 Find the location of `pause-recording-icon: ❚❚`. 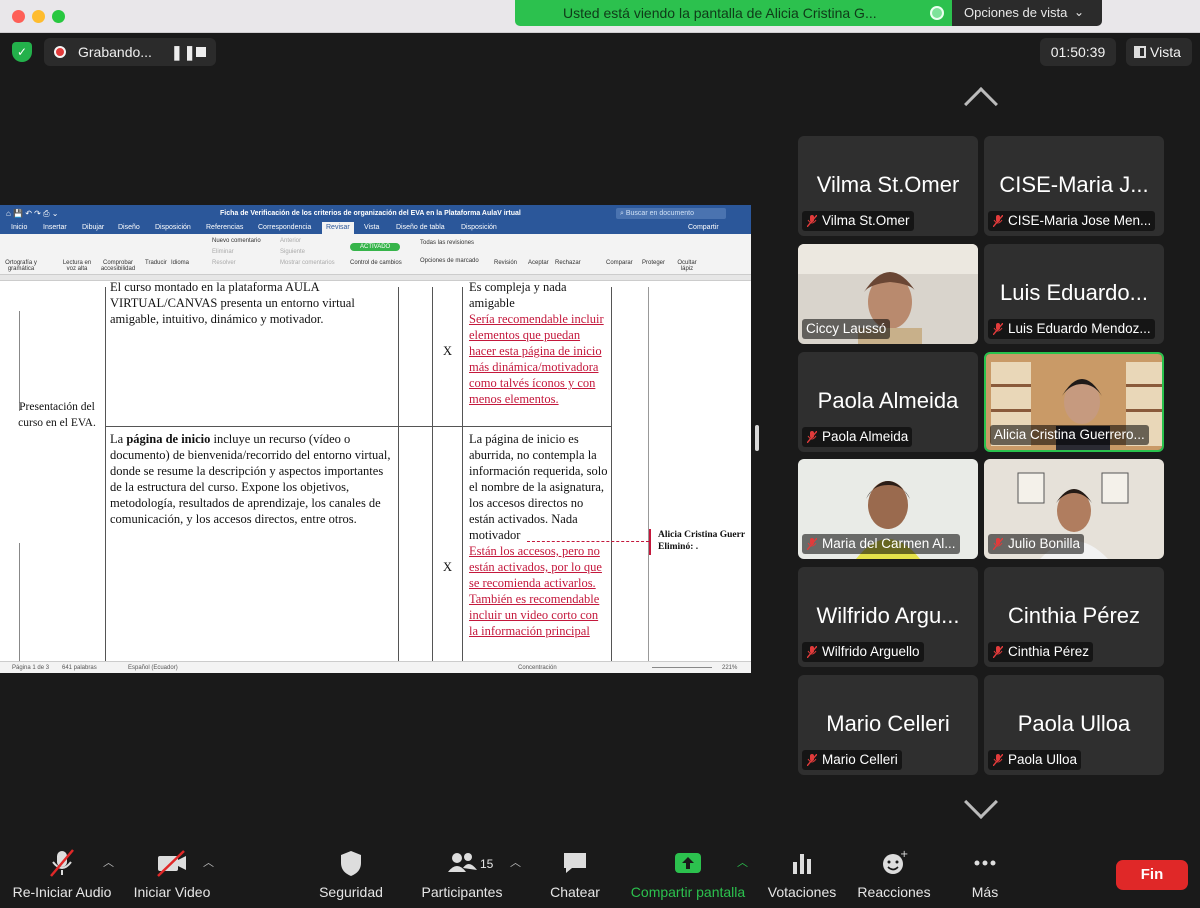

pause-recording-icon: ❚❚ is located at coordinates (183, 52).